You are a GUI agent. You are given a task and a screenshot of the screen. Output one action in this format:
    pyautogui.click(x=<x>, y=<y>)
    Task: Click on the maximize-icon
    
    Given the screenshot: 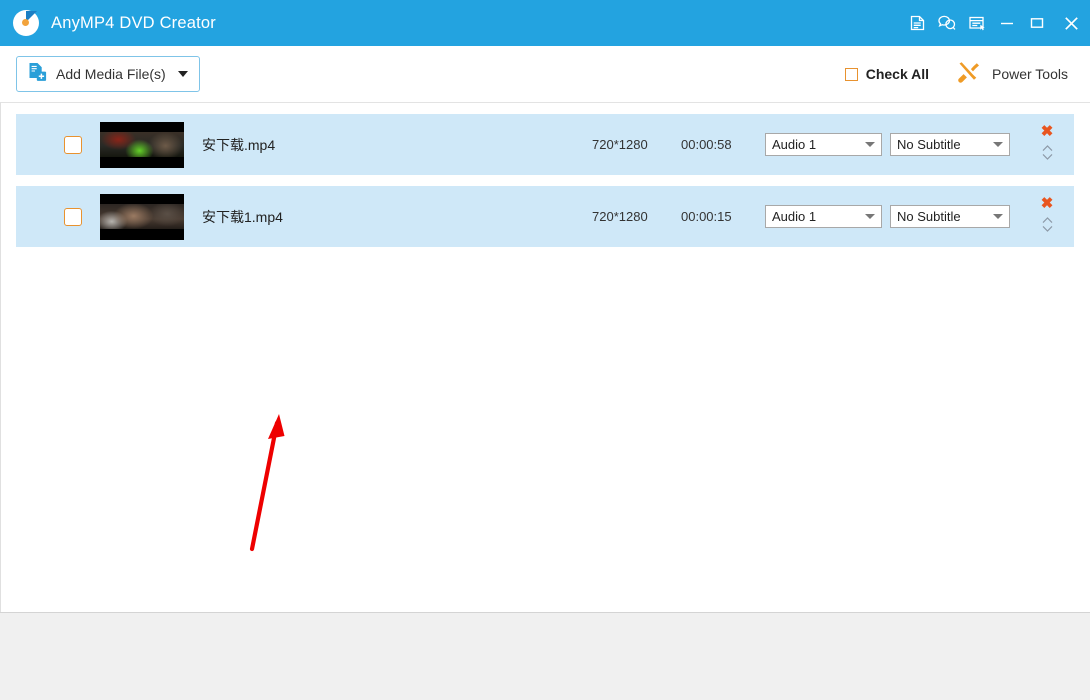 What is the action you would take?
    pyautogui.click(x=1037, y=23)
    